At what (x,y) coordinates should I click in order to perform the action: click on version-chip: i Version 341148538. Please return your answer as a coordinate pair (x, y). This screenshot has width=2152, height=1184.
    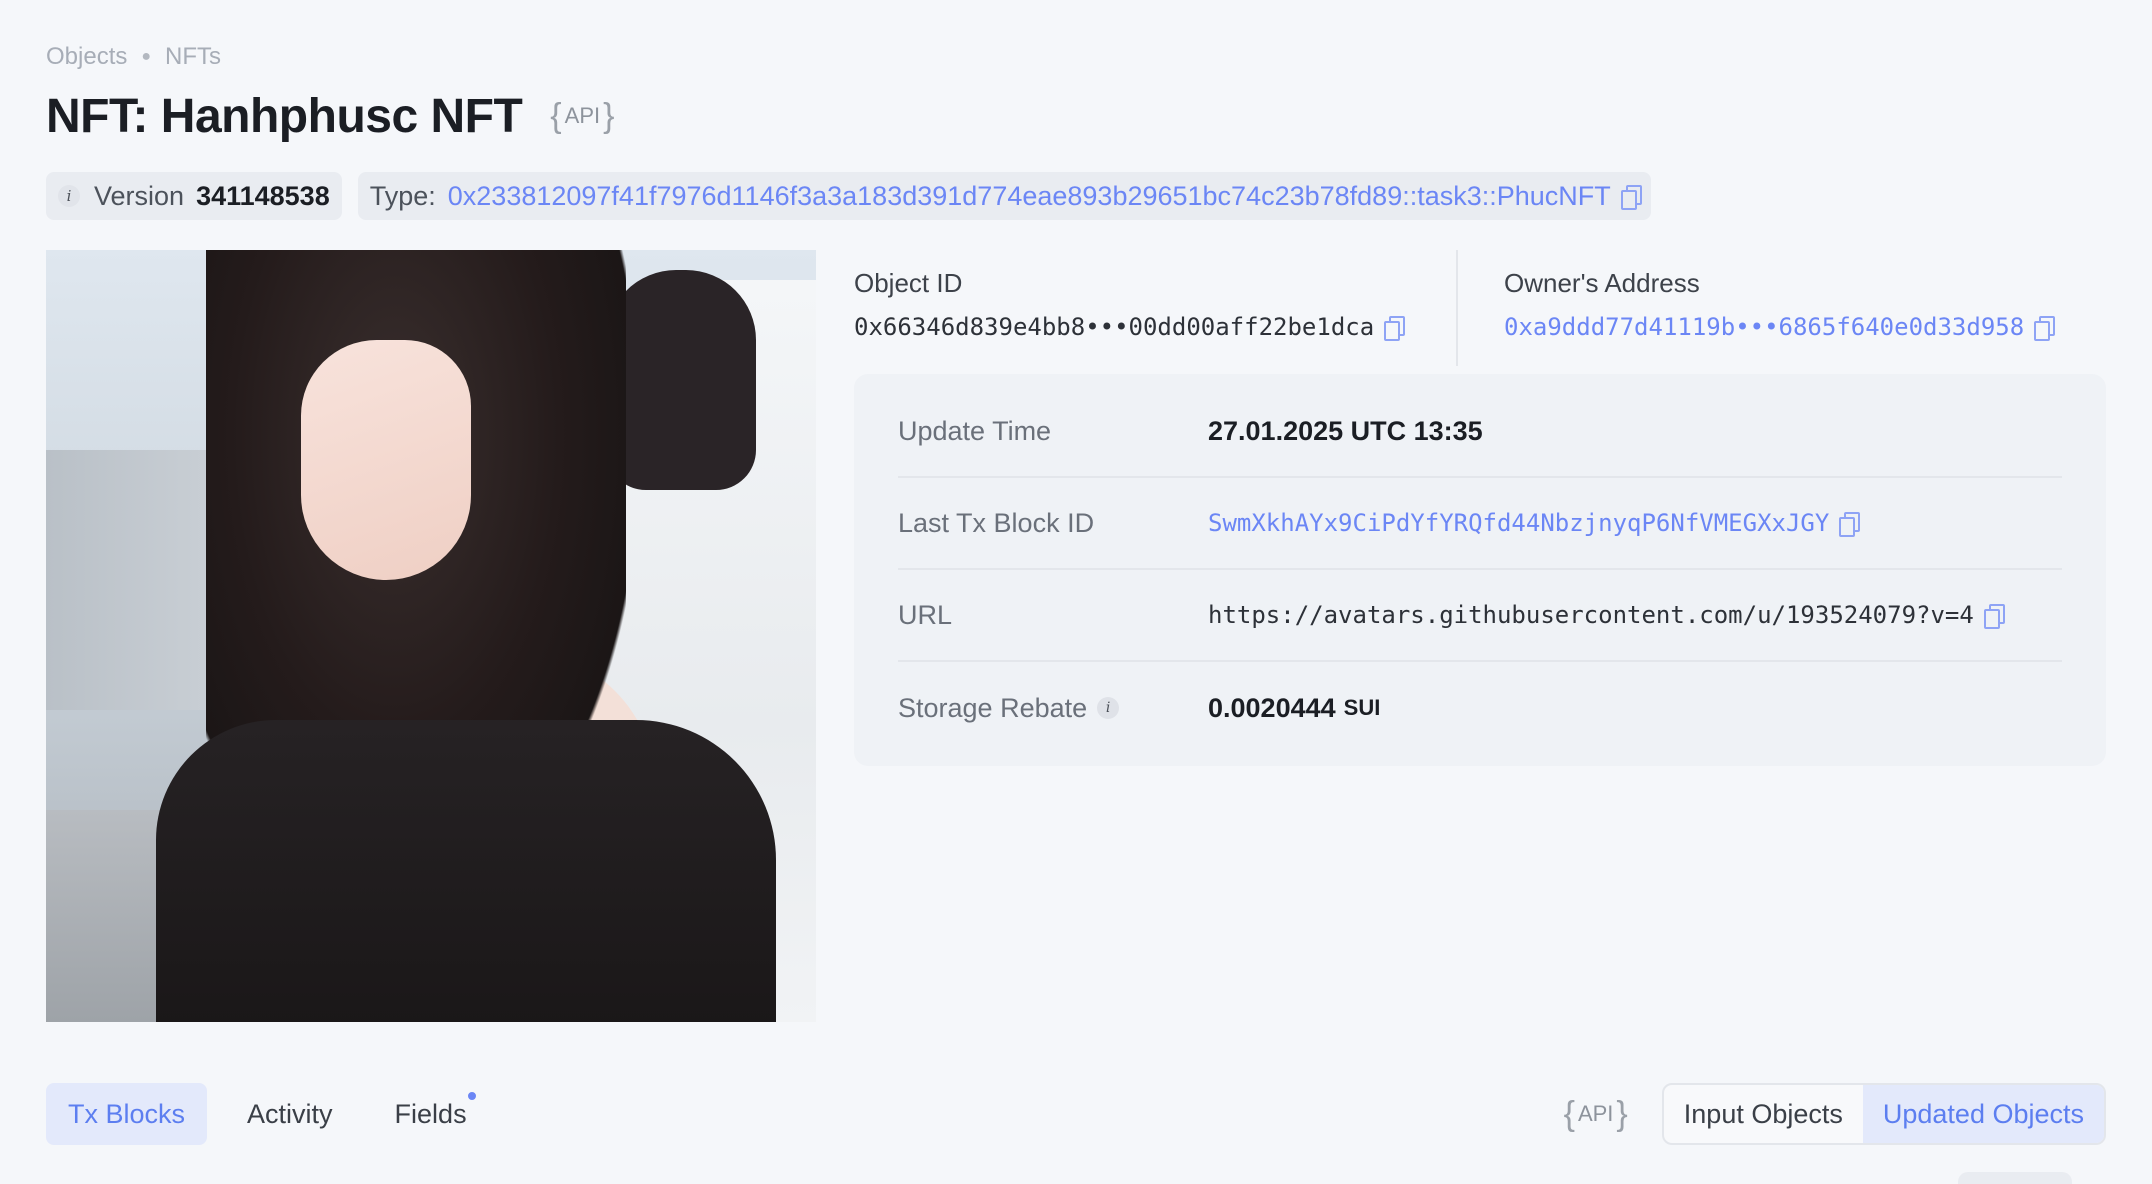
    Looking at the image, I should click on (194, 196).